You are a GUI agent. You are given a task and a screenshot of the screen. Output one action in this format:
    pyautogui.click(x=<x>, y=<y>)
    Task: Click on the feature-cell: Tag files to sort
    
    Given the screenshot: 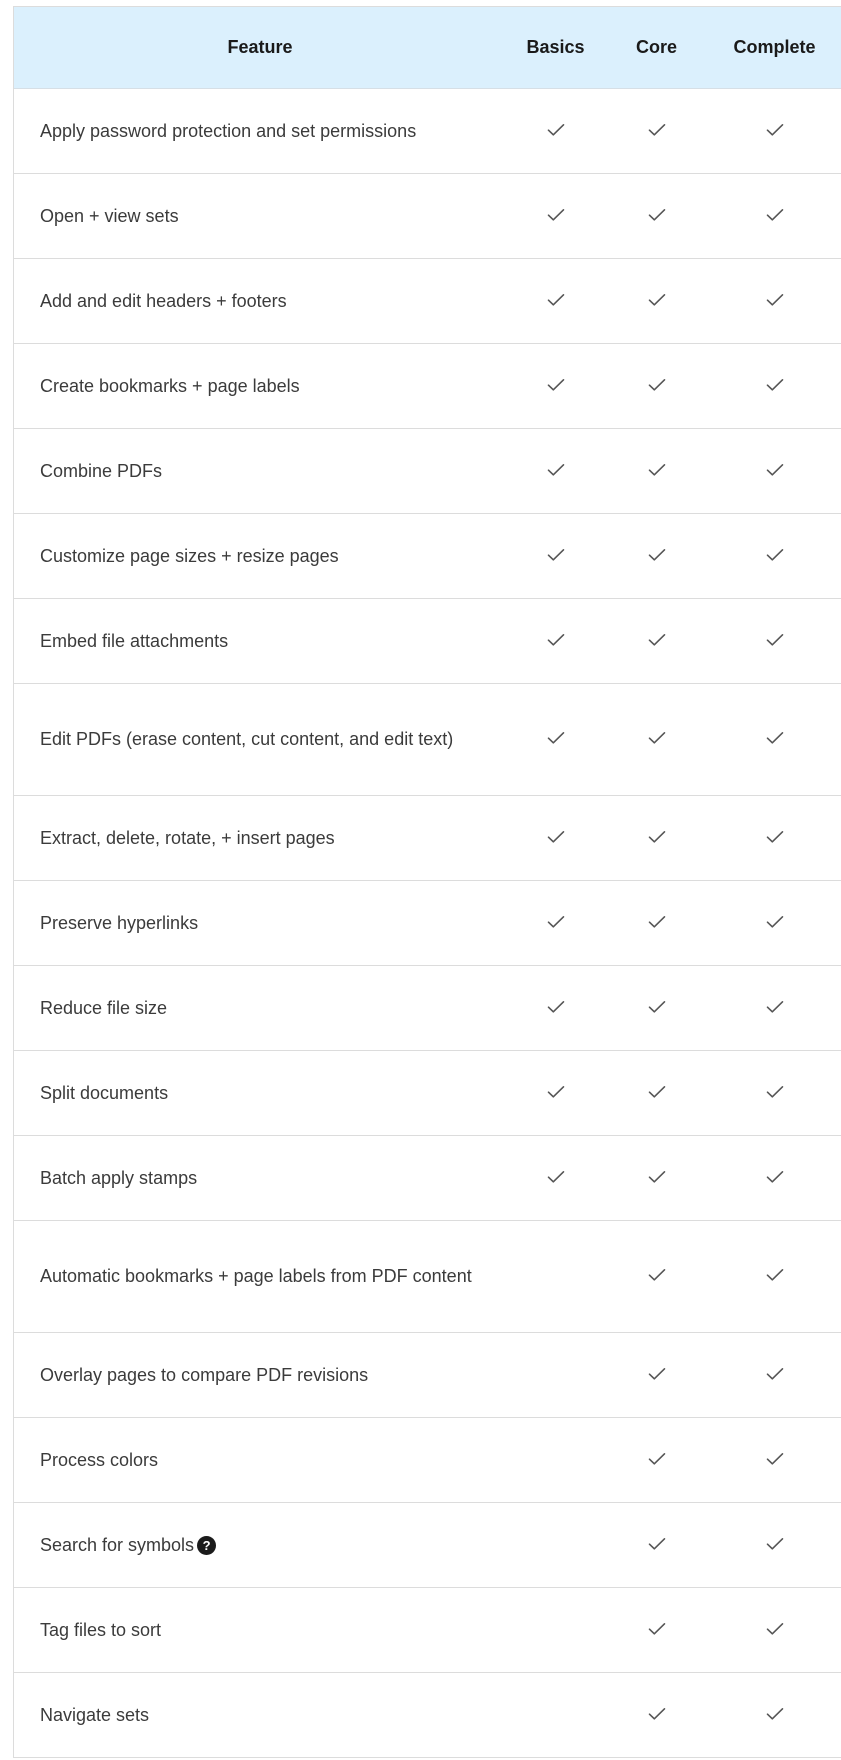 What is the action you would take?
    pyautogui.click(x=260, y=1630)
    